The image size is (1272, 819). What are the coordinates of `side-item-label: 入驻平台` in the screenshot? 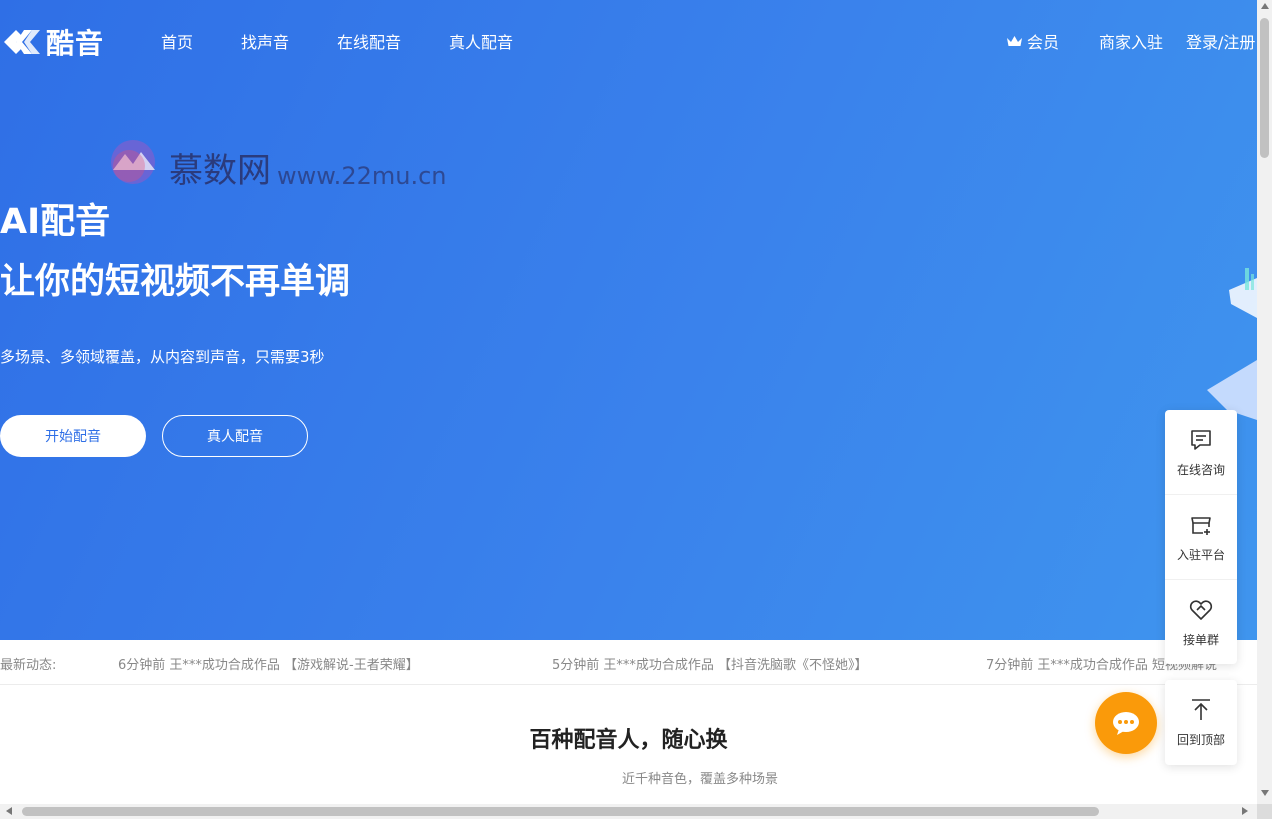 It's located at (1200, 554).